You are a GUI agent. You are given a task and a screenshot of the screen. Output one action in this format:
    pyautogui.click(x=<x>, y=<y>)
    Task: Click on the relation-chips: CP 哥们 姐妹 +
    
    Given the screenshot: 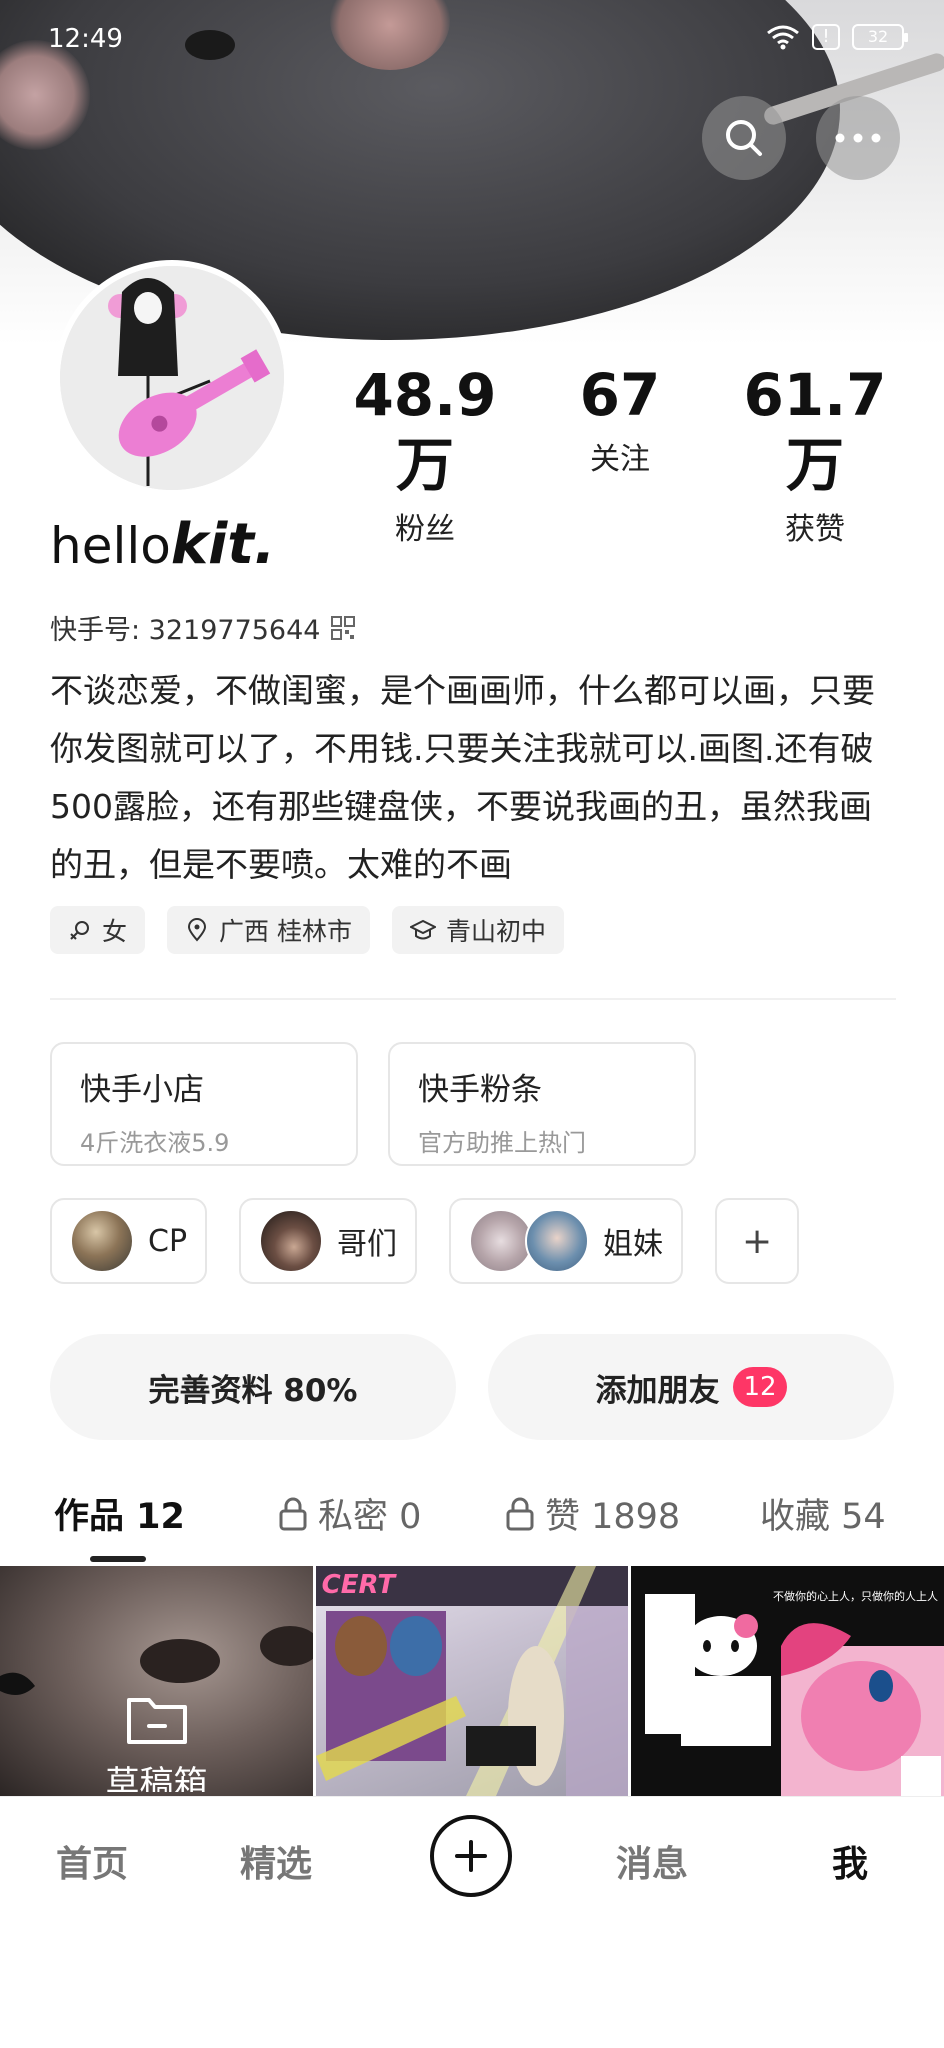 What is the action you would take?
    pyautogui.click(x=425, y=1241)
    